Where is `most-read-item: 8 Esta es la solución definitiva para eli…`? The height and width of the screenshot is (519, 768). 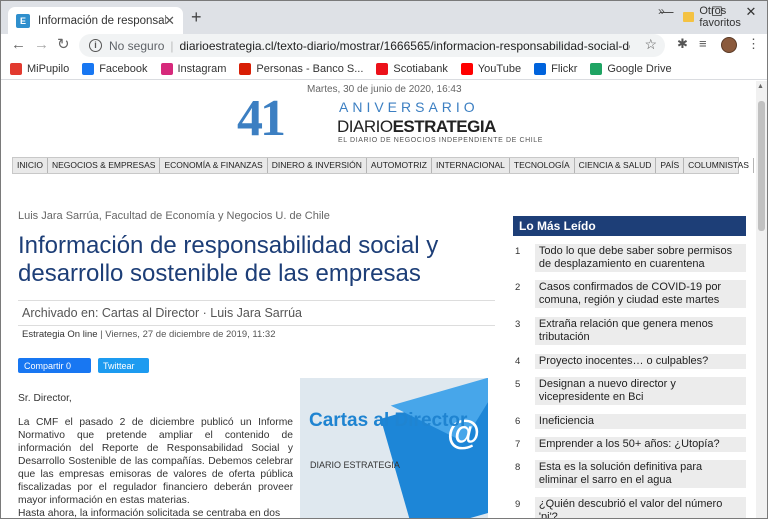 most-read-item: 8 Esta es la solución definitiva para eli… is located at coordinates (629, 474).